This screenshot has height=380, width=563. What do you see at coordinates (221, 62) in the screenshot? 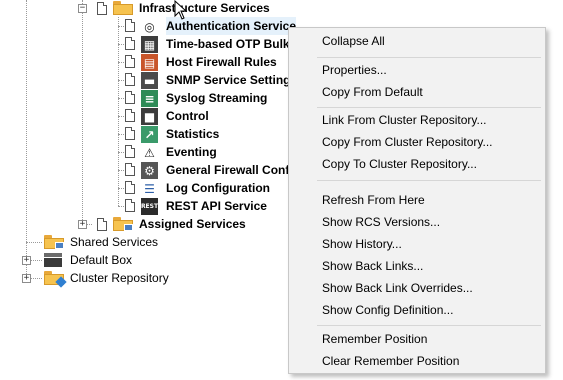
I see `tree-item-host-firewall-rules: Host Firewall Rules` at bounding box center [221, 62].